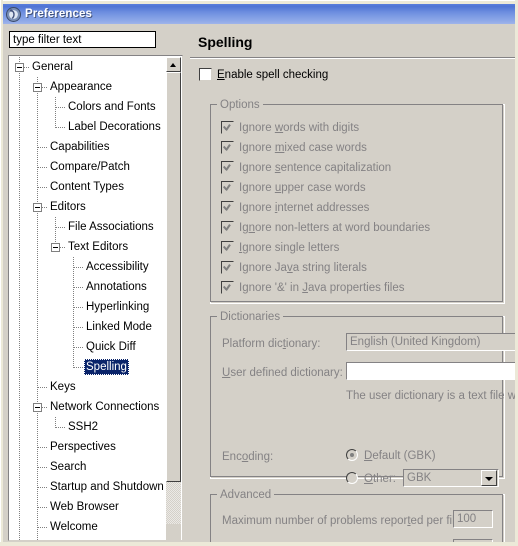 The width and height of the screenshot is (518, 546). What do you see at coordinates (90, 167) in the screenshot?
I see `tree-item-label: Compare/Patch` at bounding box center [90, 167].